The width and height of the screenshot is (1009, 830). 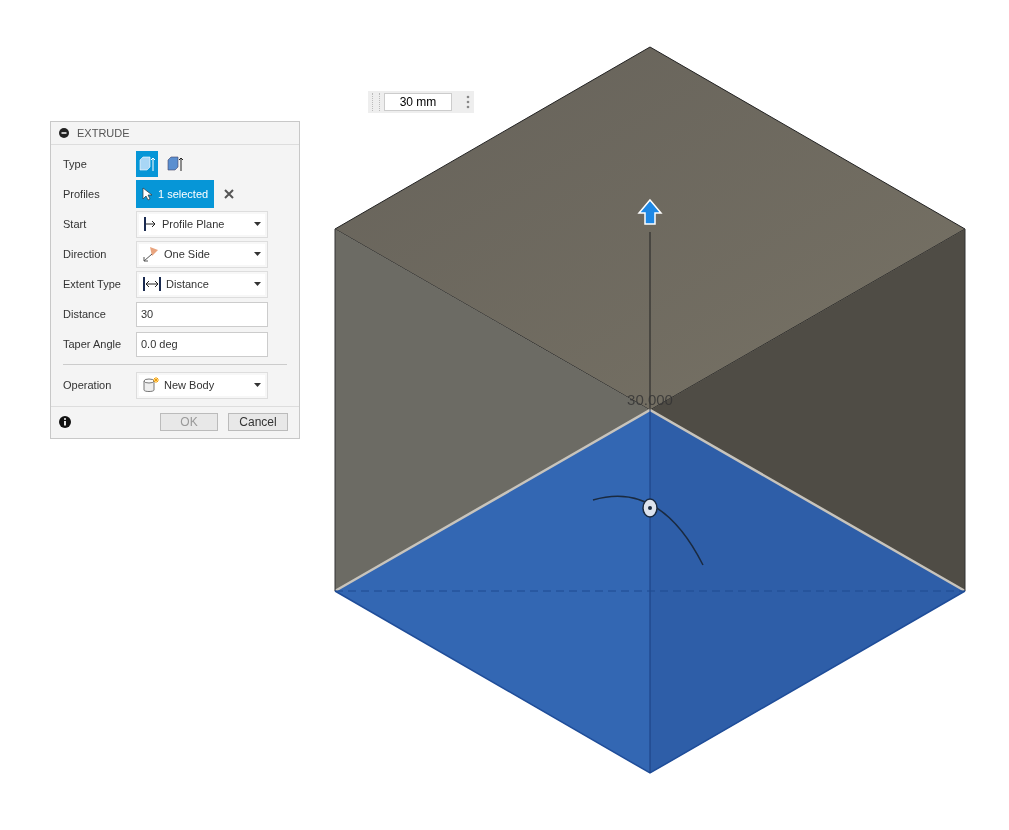 I want to click on cancel-button: Cancel, so click(x=258, y=422).